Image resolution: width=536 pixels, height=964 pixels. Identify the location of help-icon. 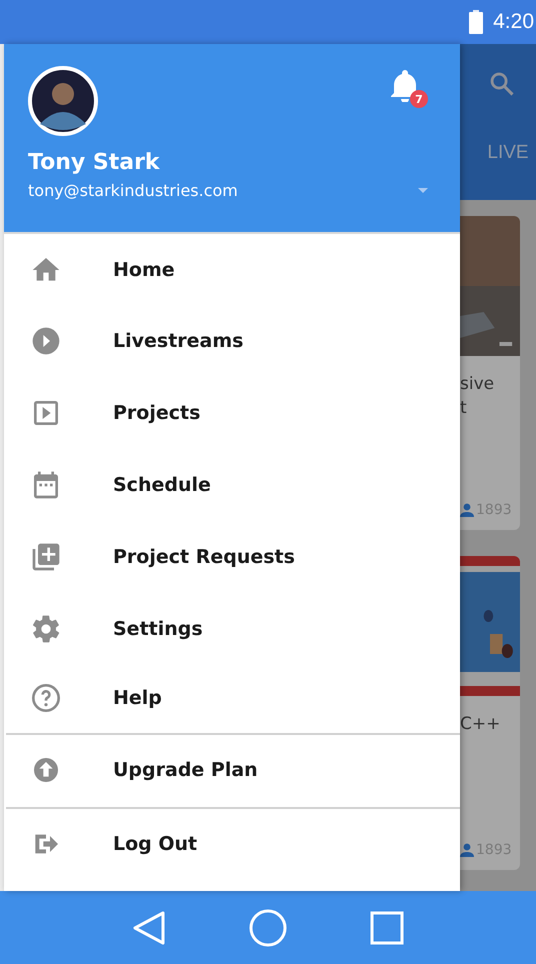
(46, 698).